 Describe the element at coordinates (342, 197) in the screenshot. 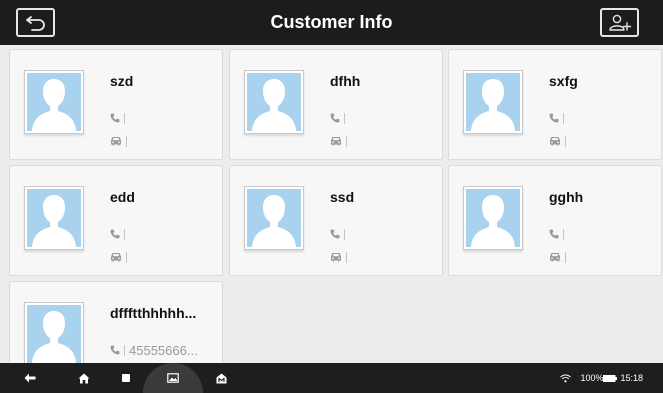

I see `customer-name: ssd` at that location.